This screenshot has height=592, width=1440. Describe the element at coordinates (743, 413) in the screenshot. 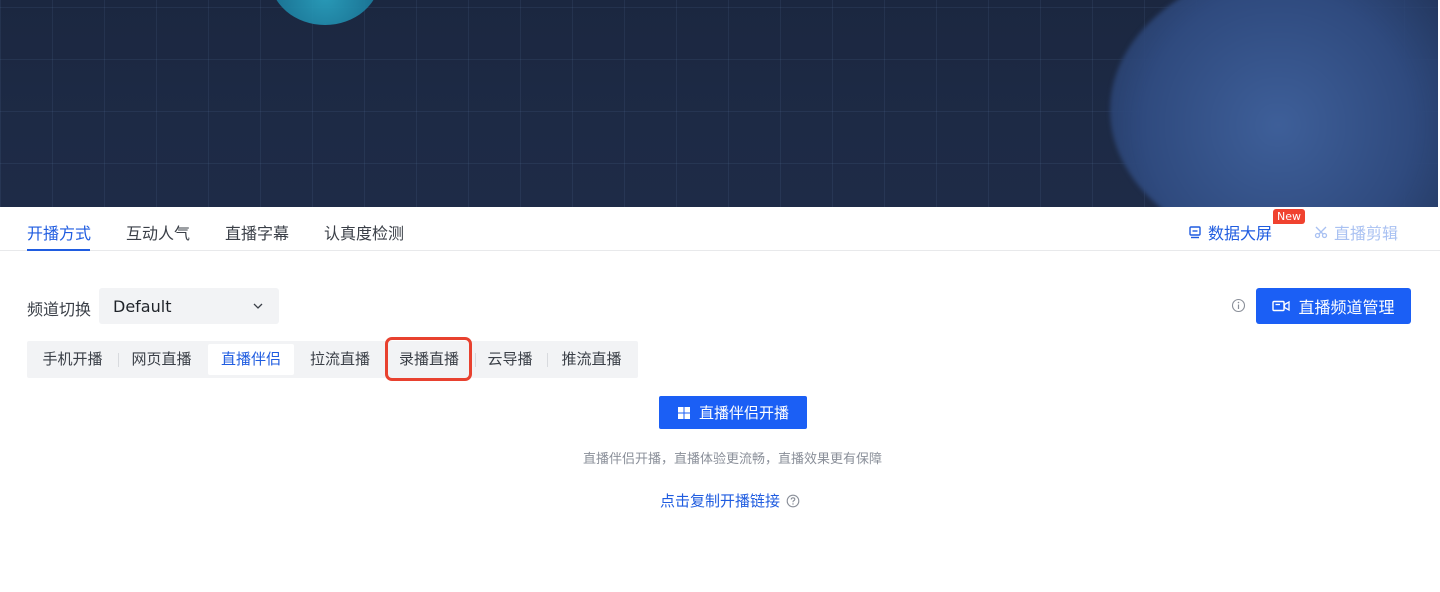

I see `launch-companion-label: 直播伴侣开播` at that location.